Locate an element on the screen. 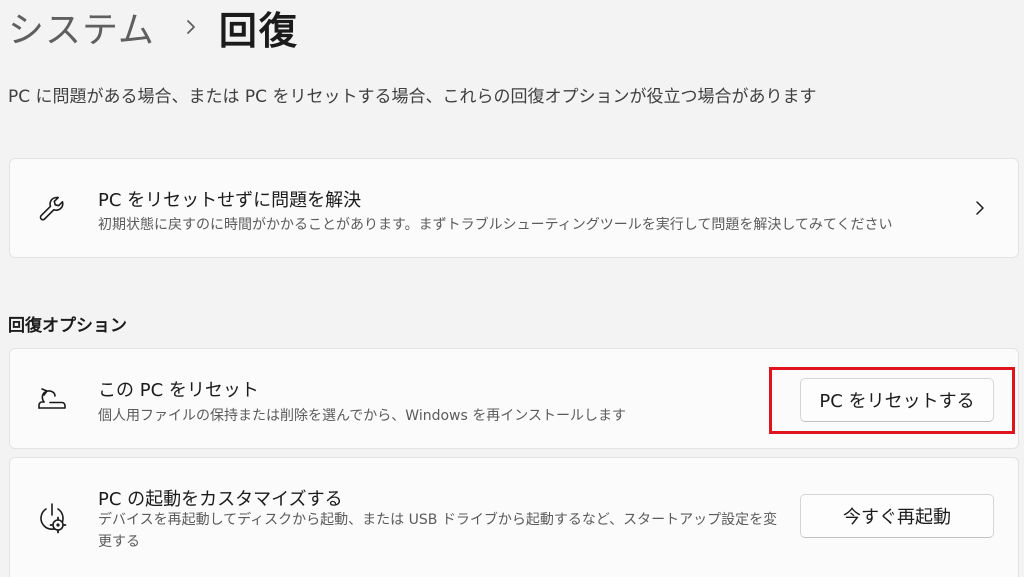 This screenshot has height=577, width=1024. wrench-icon is located at coordinates (52, 209).